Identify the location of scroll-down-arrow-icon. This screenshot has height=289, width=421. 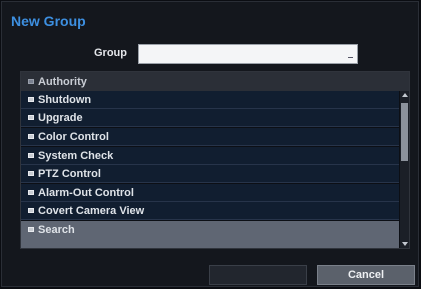
(404, 244).